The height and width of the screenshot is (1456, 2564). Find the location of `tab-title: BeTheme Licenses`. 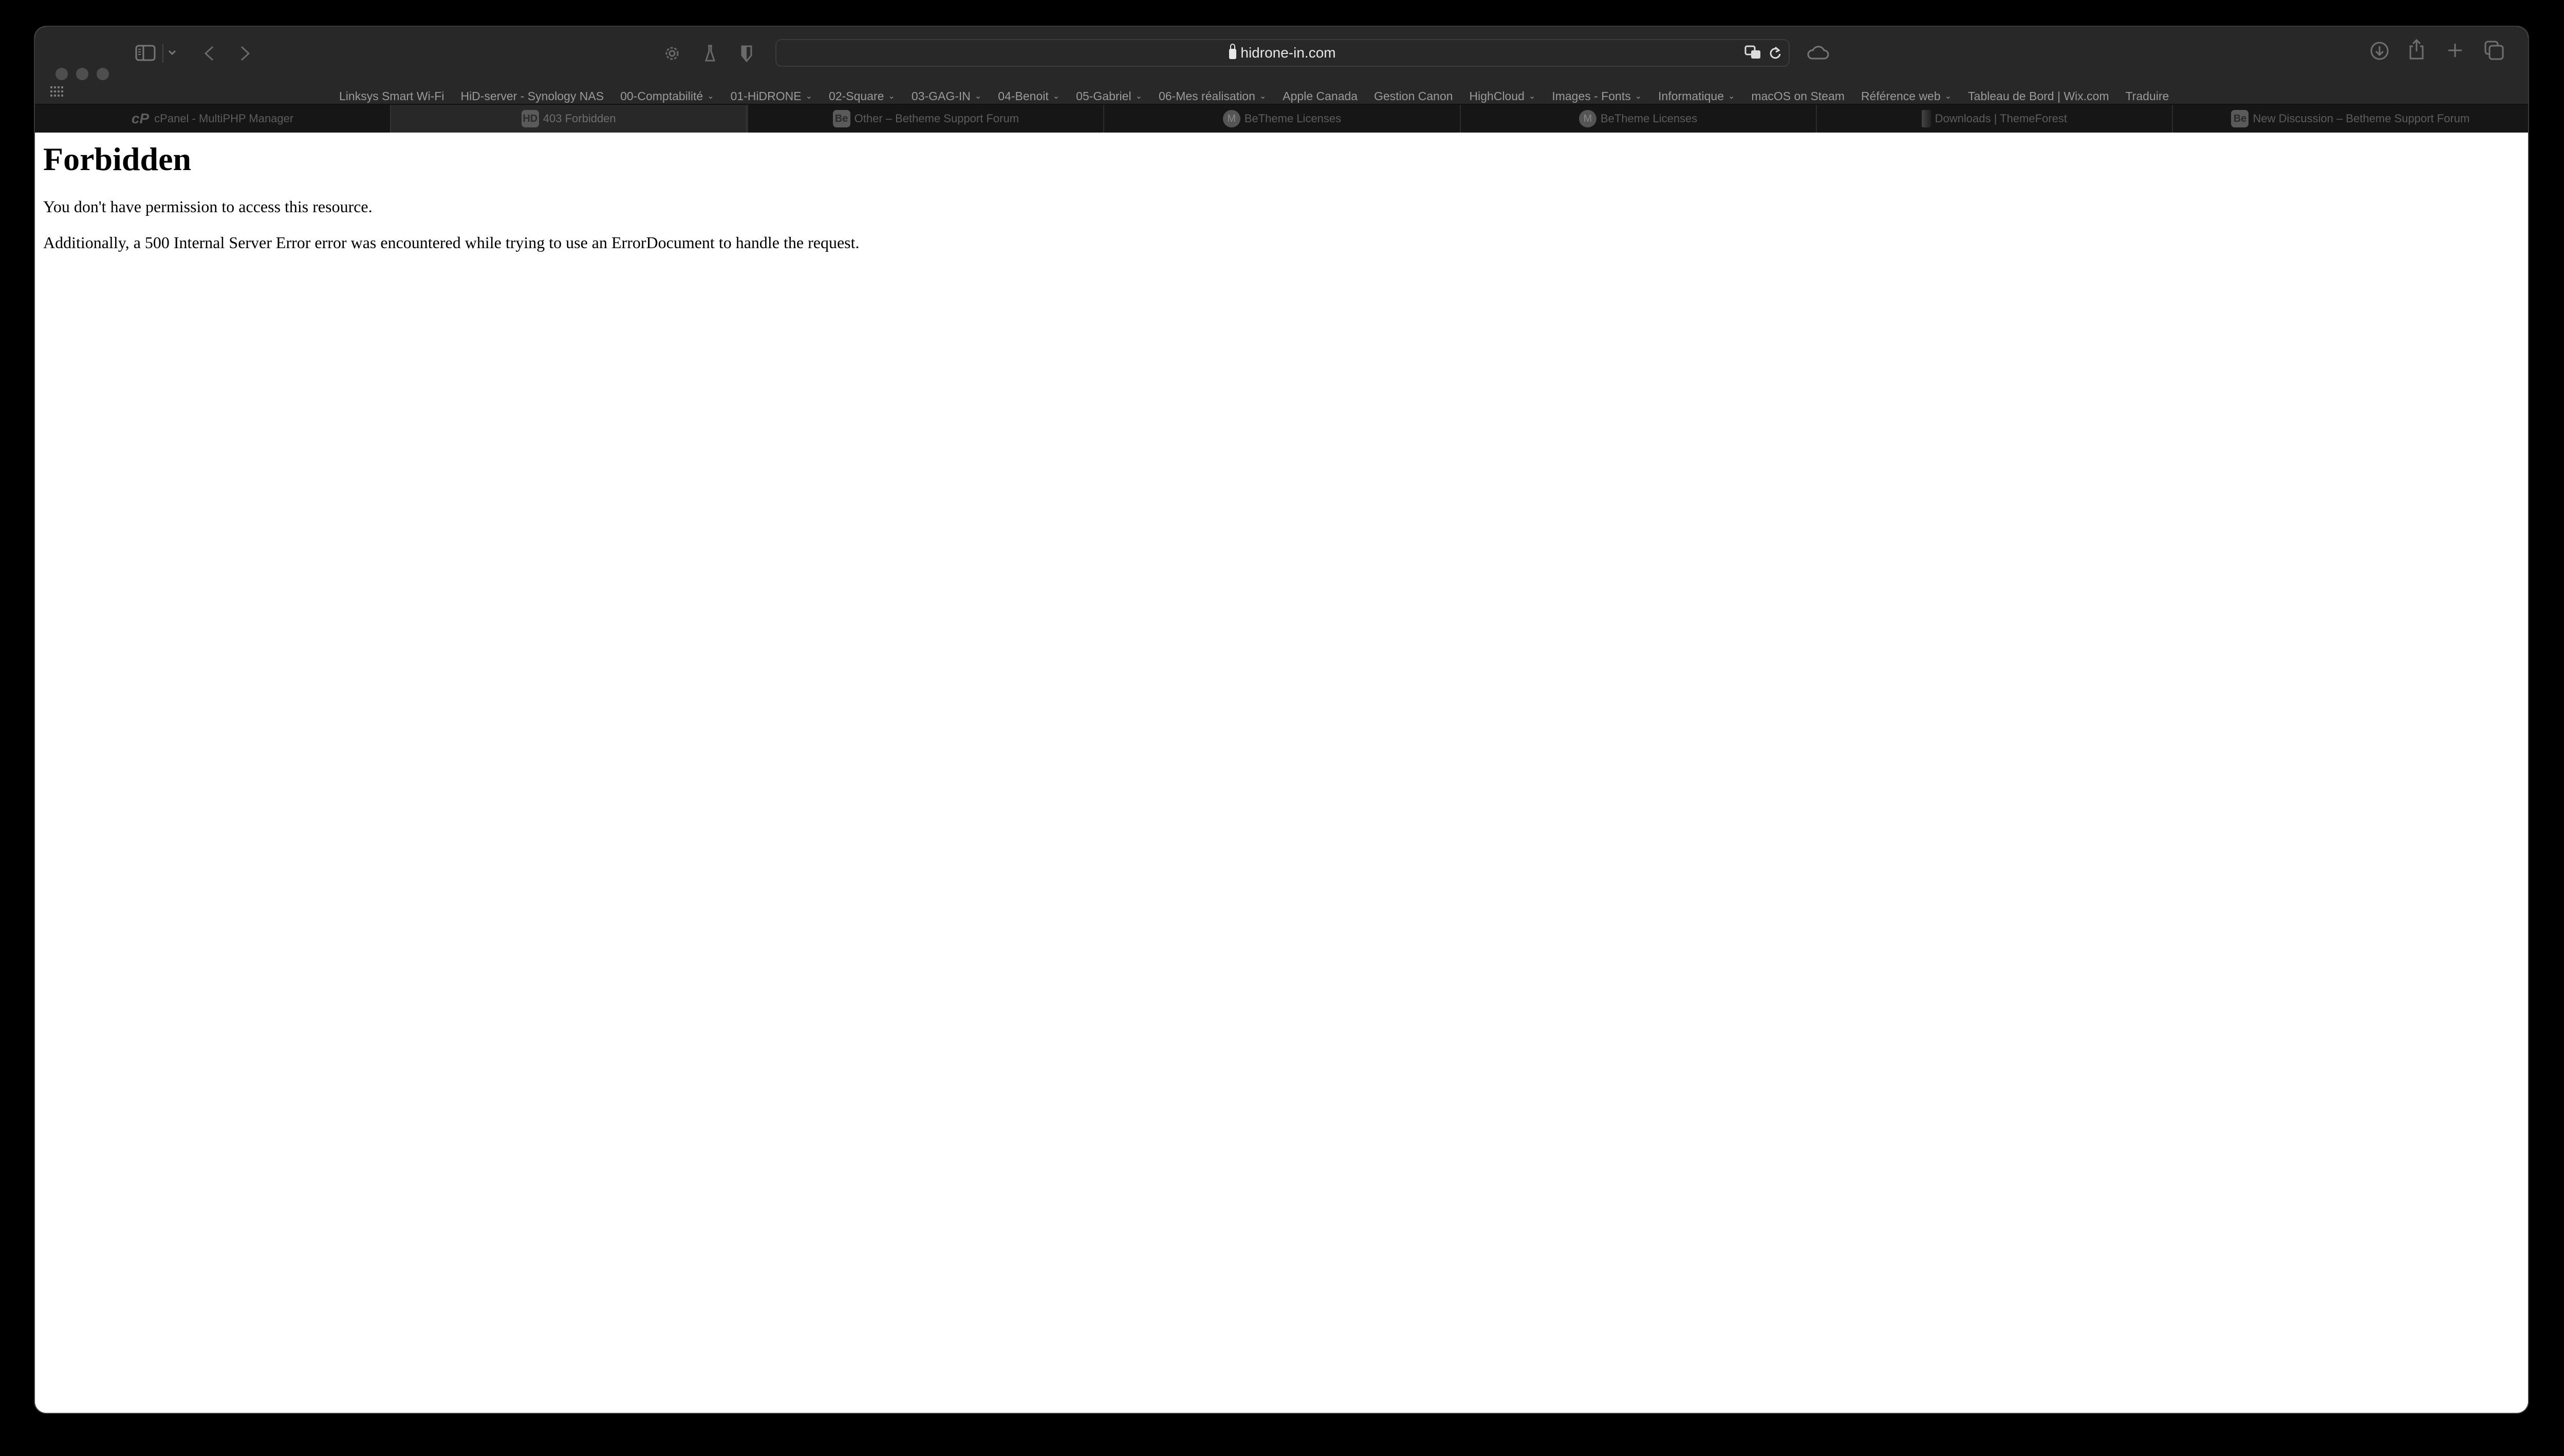

tab-title: BeTheme Licenses is located at coordinates (1293, 119).